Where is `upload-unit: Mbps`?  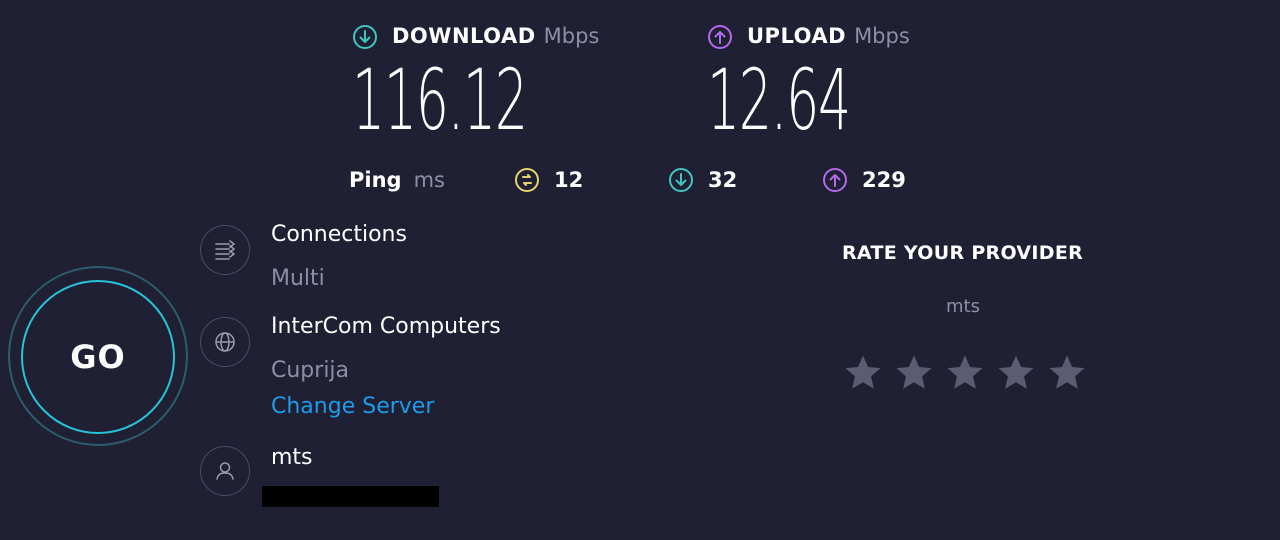
upload-unit: Mbps is located at coordinates (882, 36).